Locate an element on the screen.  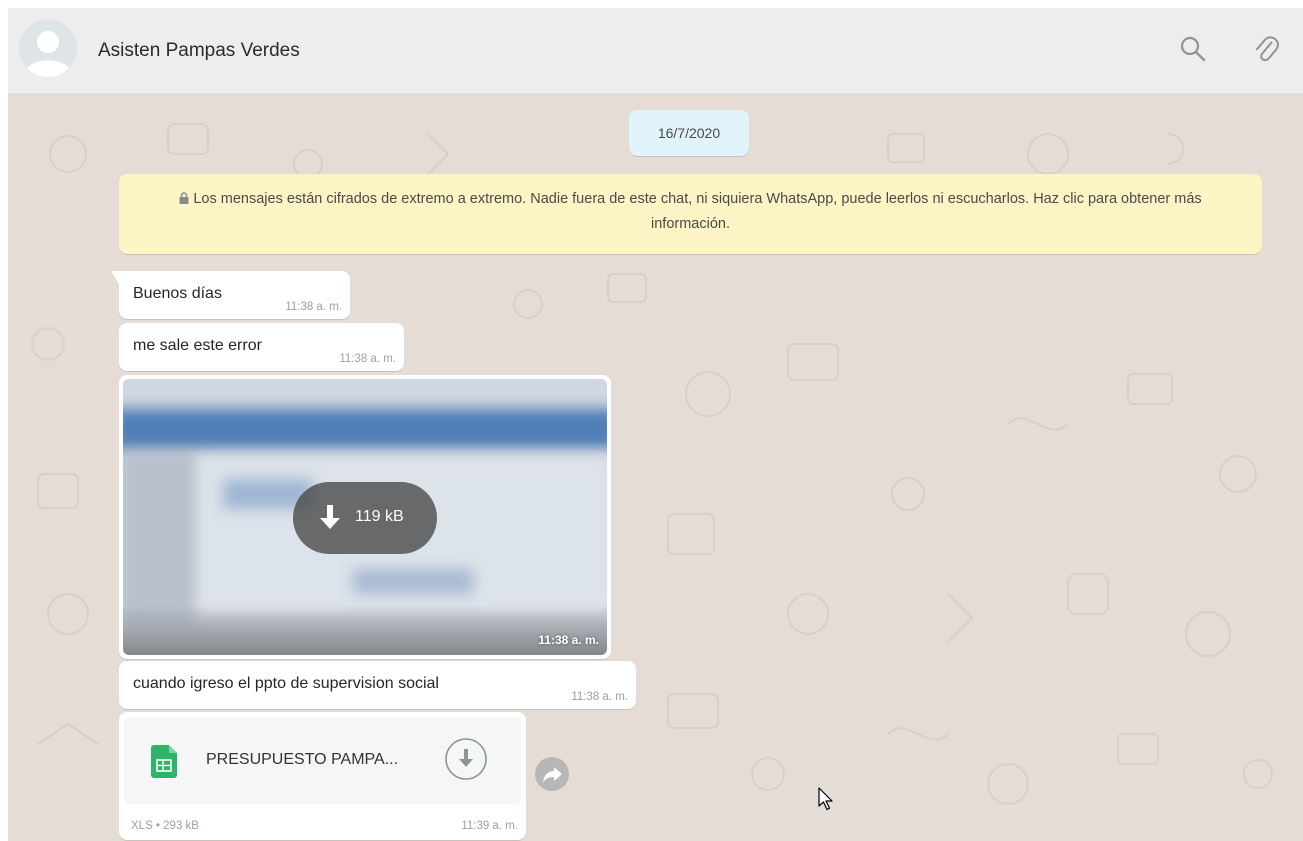
image-size-label: 119 kB is located at coordinates (379, 516).